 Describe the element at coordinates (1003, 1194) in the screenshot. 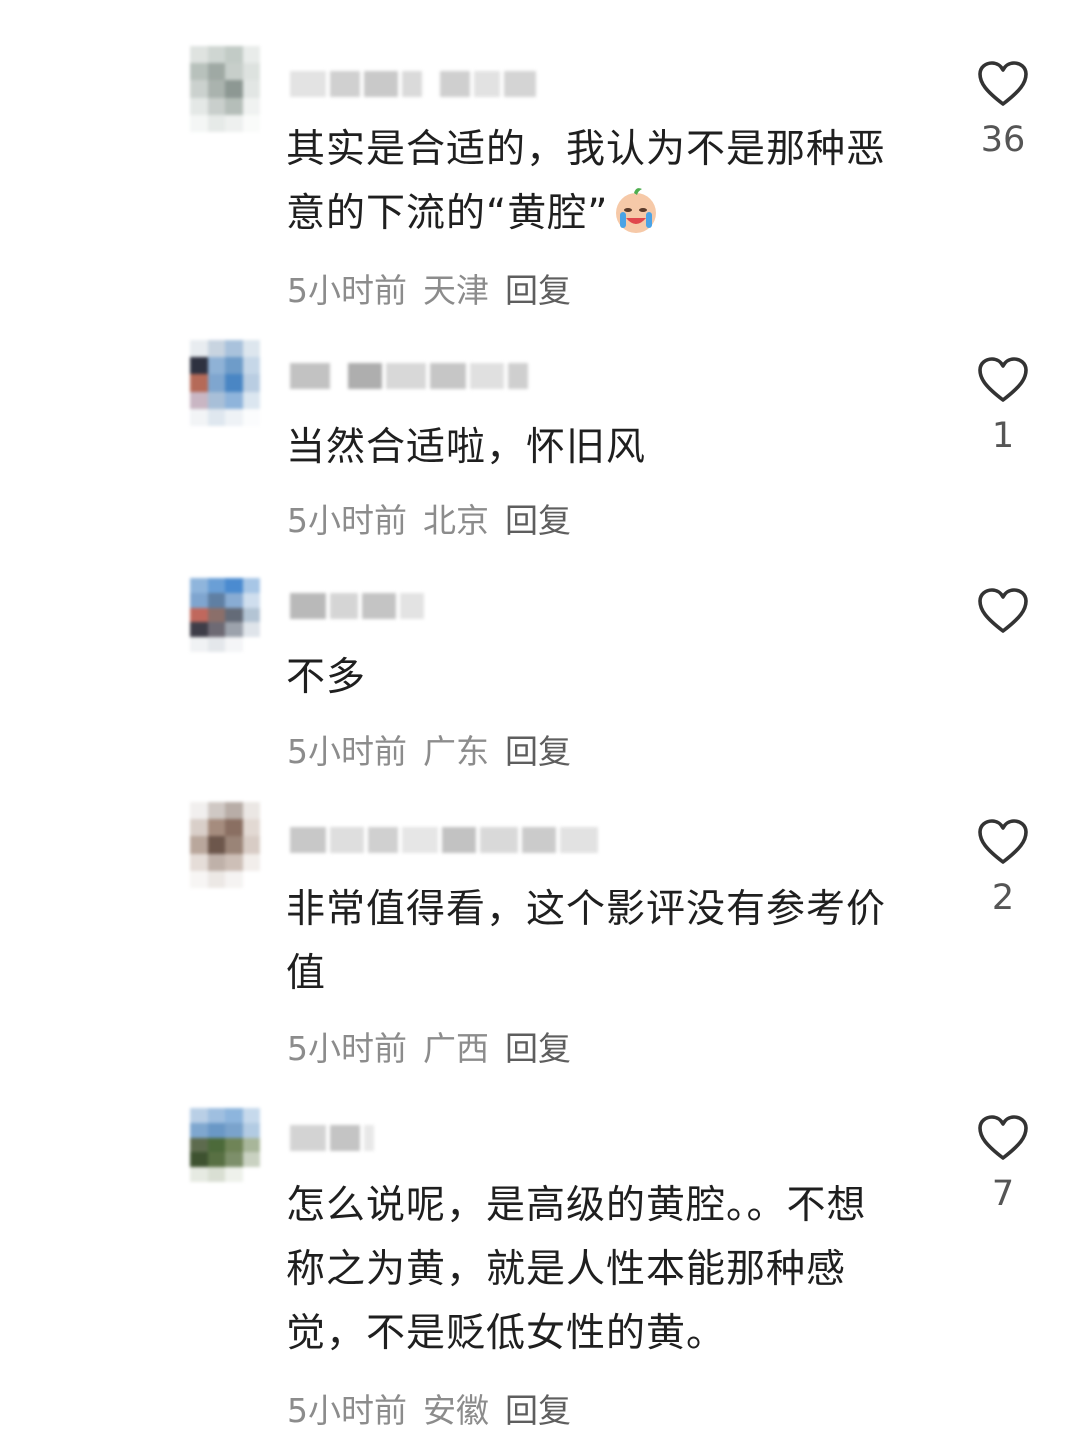

I see `like-count: 7` at that location.